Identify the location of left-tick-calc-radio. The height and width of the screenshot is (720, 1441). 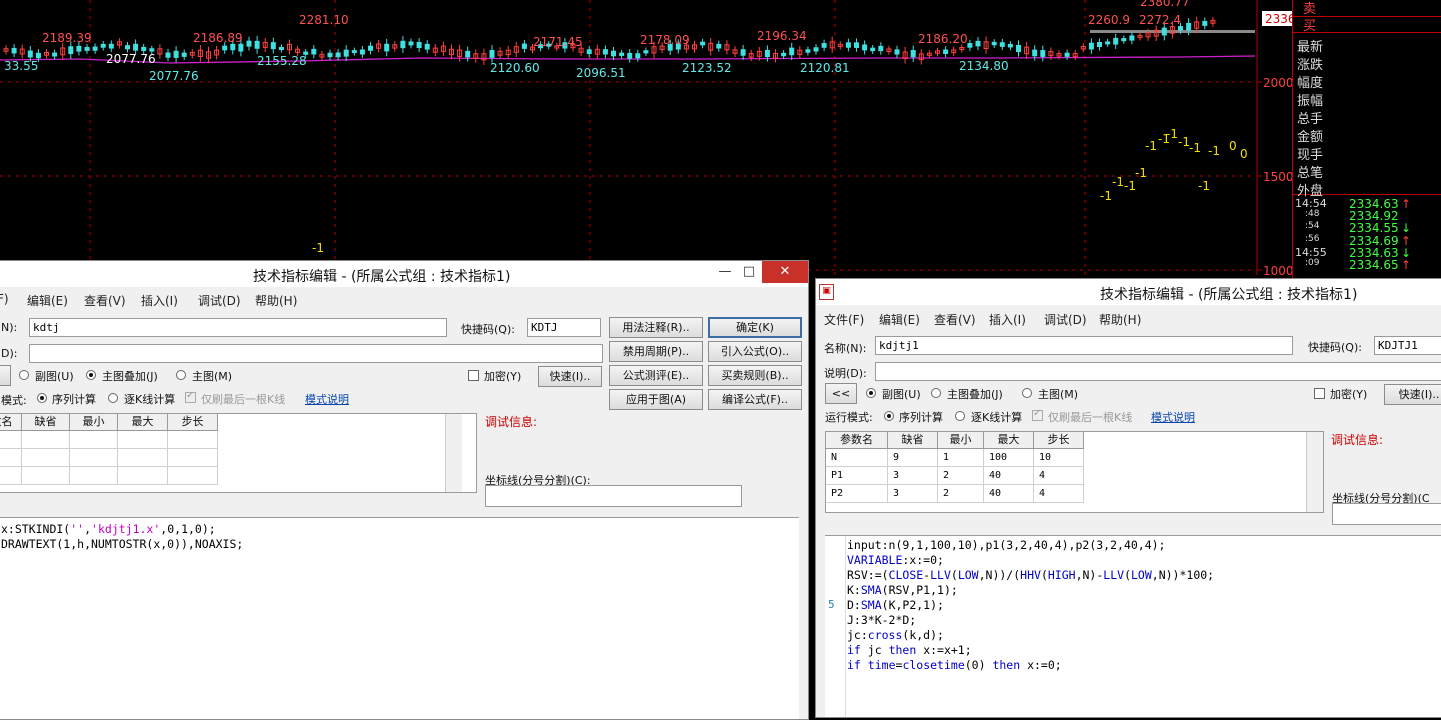
(113, 398).